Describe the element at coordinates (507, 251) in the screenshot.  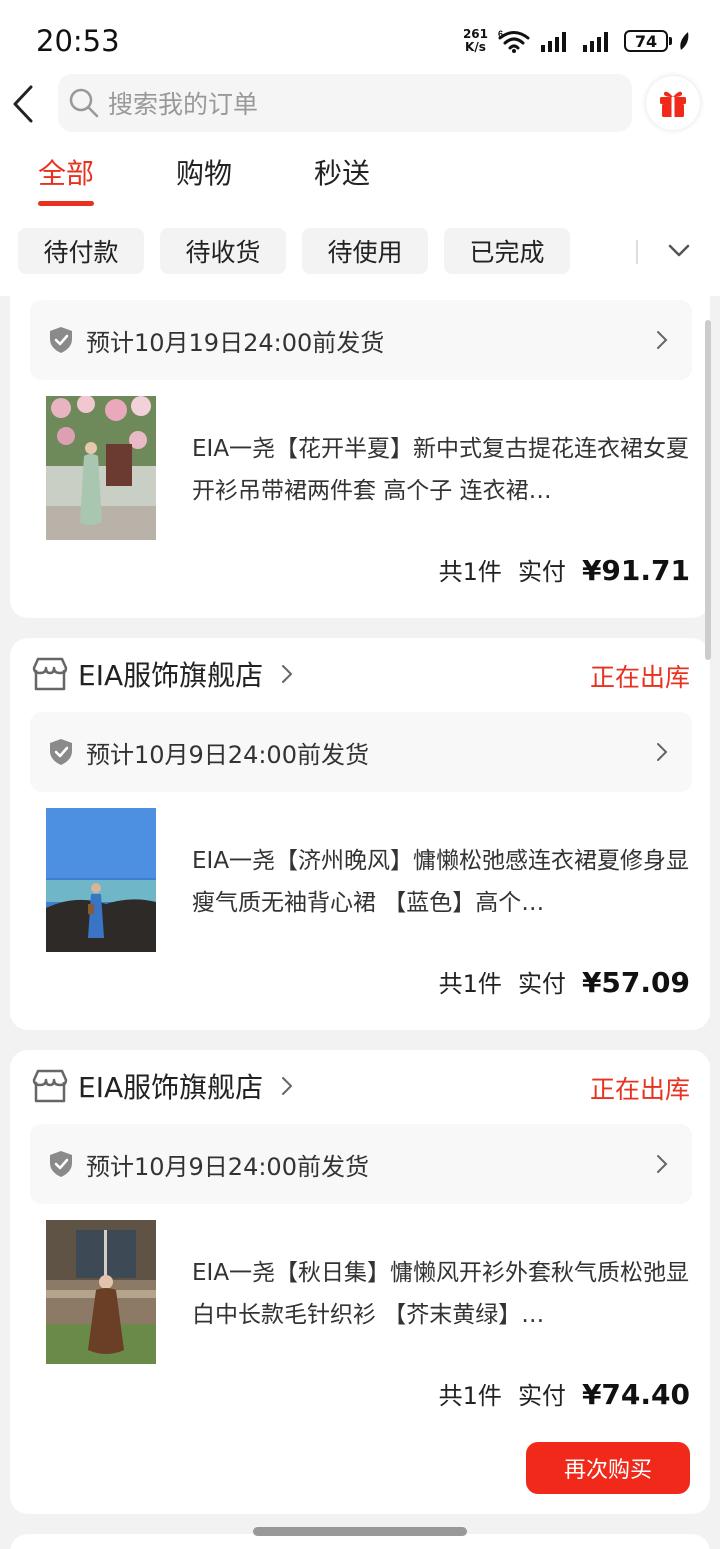
I see `filter-completed: 已完成` at that location.